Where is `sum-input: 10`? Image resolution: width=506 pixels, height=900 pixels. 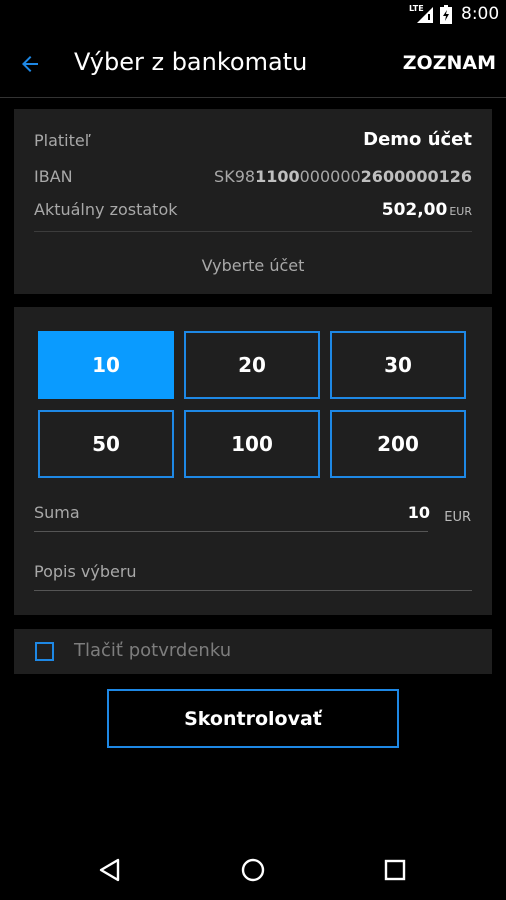
sum-input: 10 is located at coordinates (419, 512).